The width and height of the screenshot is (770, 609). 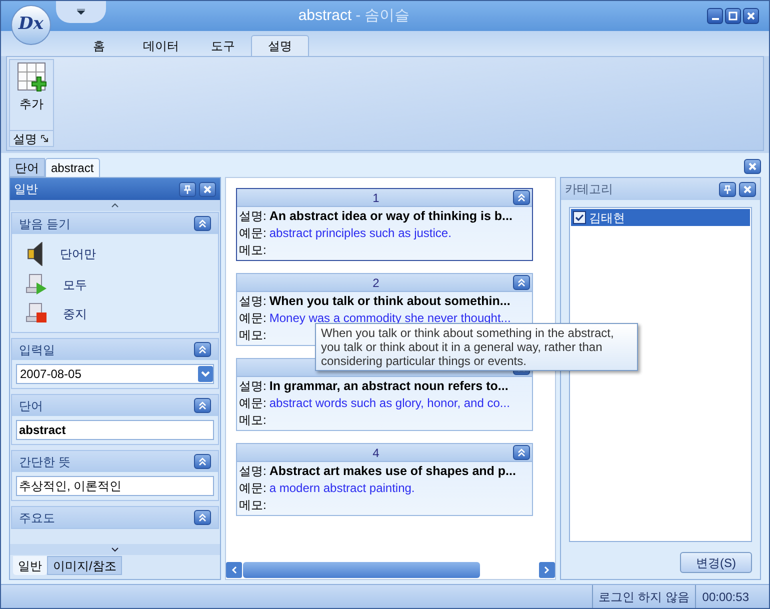 I want to click on example-text: abstract principles such as justice., so click(x=360, y=233).